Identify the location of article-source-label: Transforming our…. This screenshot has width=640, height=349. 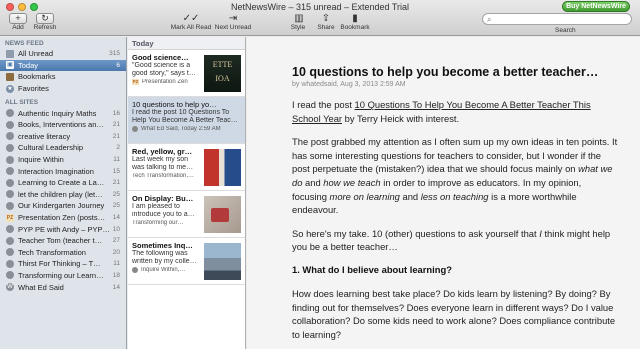
(158, 223).